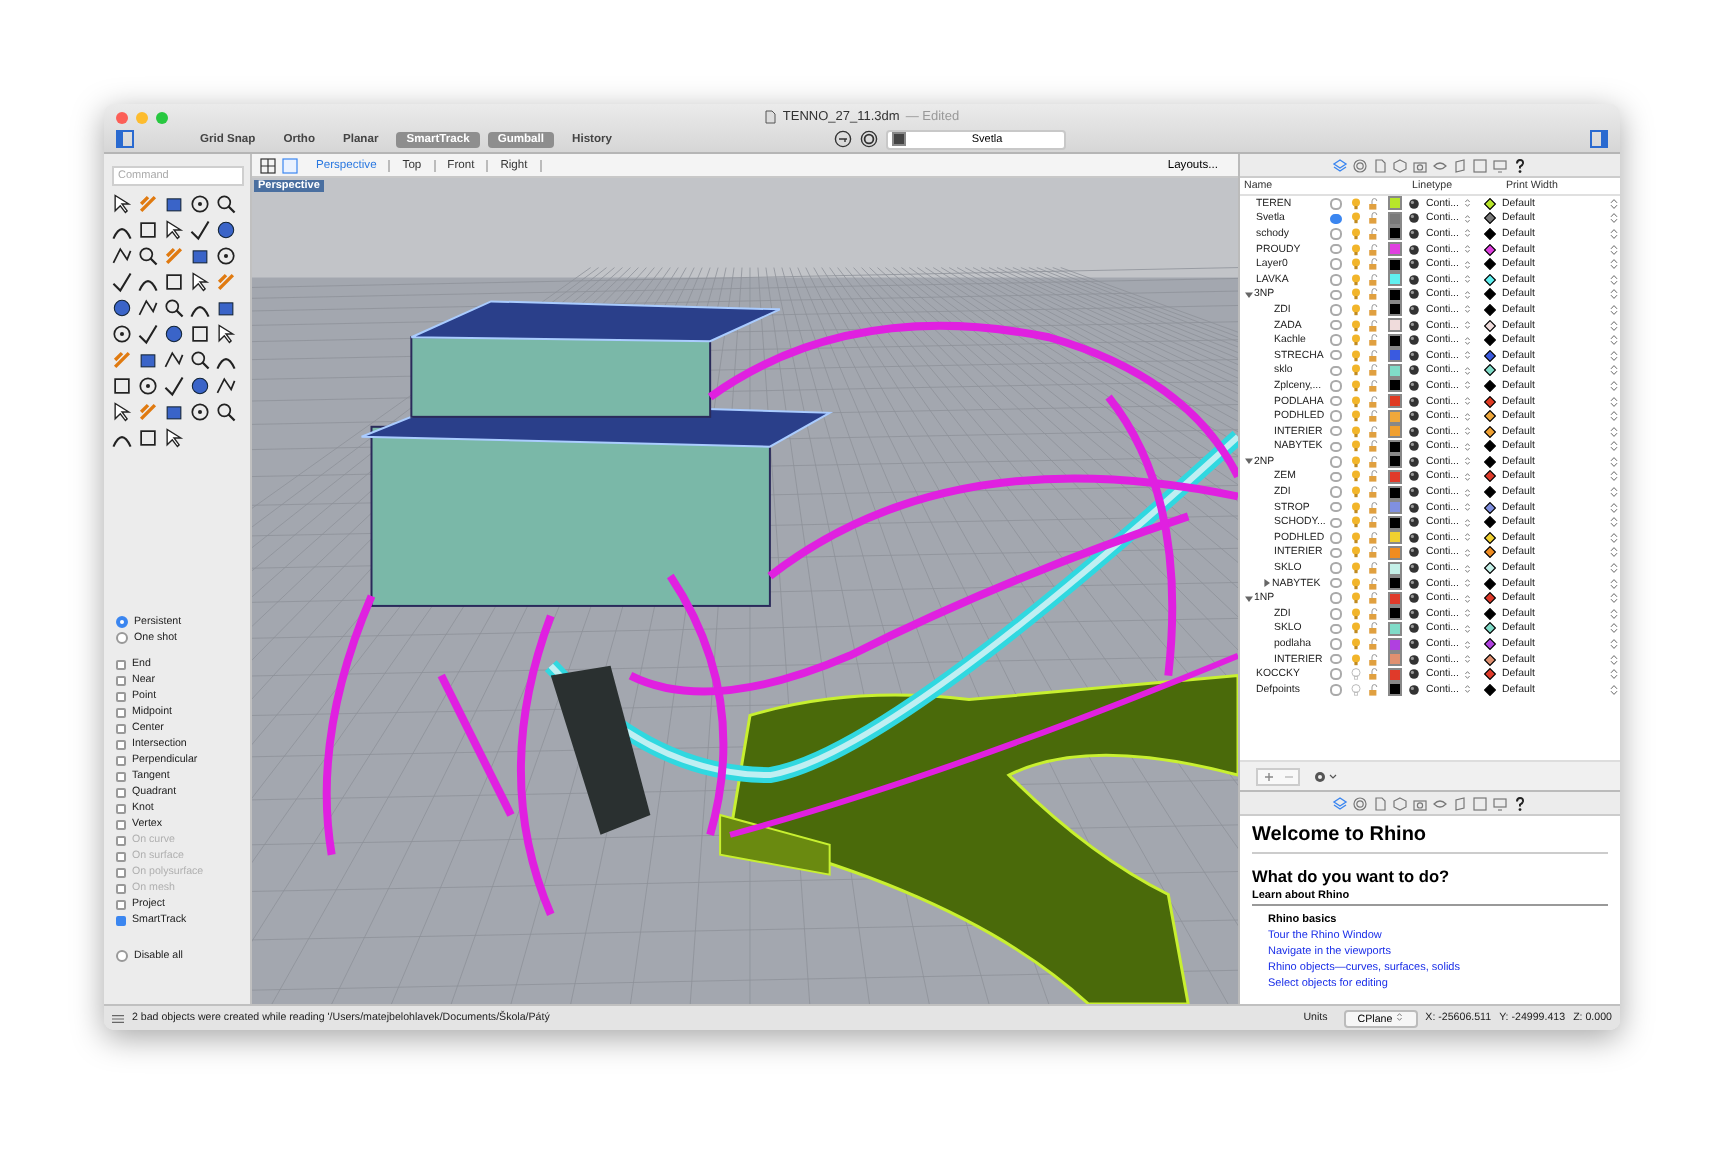 The width and height of the screenshot is (1720, 1172). What do you see at coordinates (1268, 776) in the screenshot?
I see `plus-icon` at bounding box center [1268, 776].